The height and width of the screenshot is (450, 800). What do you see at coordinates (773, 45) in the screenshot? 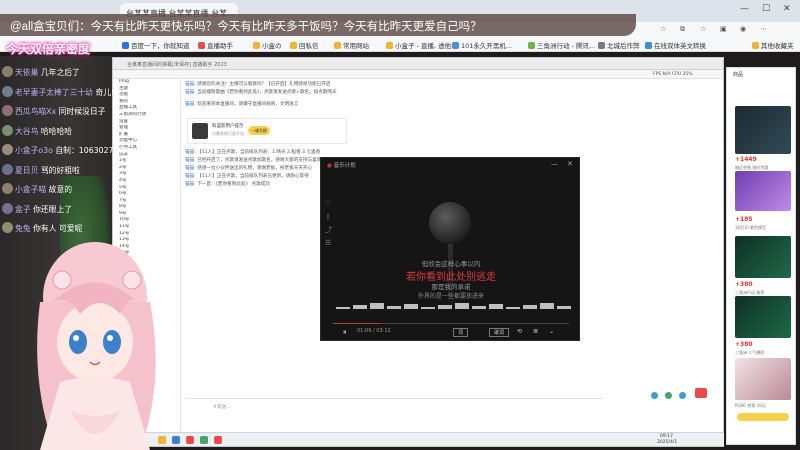
I see `bookmark-item: 其他收藏夹` at bounding box center [773, 45].